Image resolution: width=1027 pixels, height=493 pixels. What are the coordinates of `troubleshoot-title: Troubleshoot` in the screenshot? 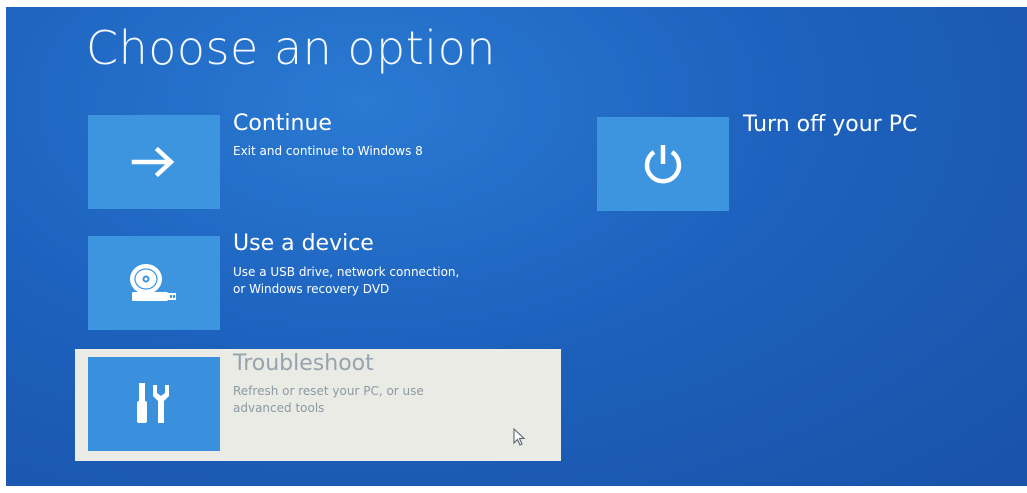 It's located at (303, 363).